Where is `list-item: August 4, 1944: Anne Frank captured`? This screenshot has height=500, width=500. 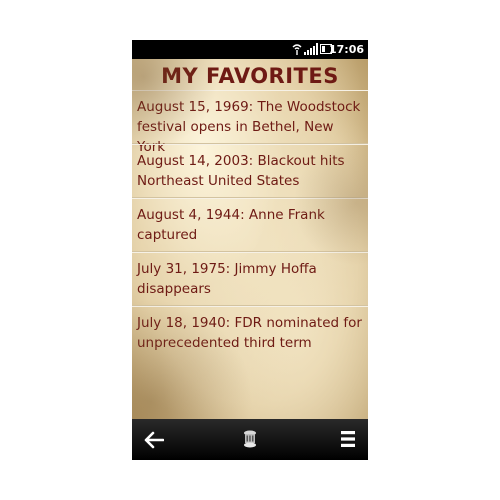
list-item: August 4, 1944: Anne Frank captured is located at coordinates (250, 225).